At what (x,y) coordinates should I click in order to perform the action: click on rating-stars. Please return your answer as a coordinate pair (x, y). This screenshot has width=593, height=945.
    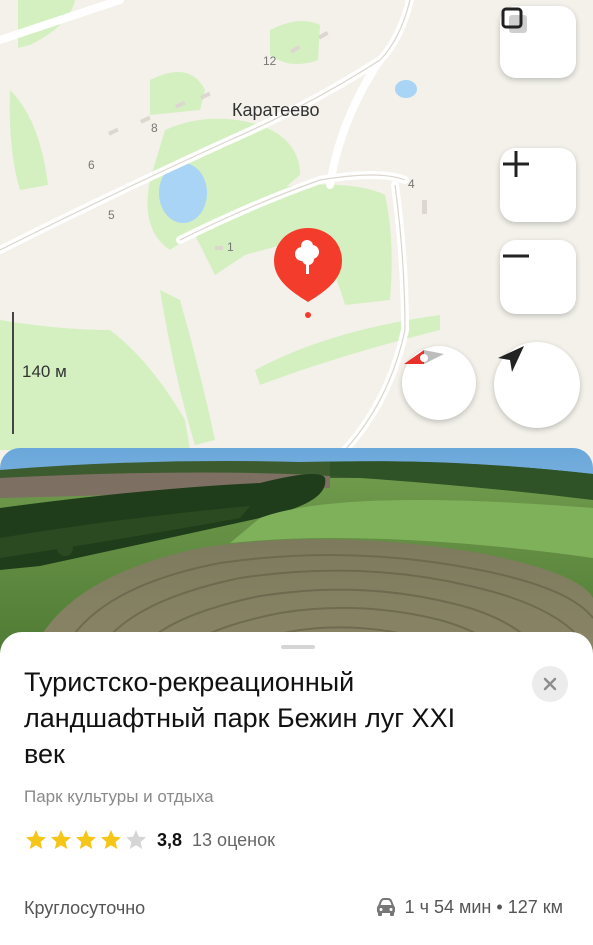
    Looking at the image, I should click on (86, 840).